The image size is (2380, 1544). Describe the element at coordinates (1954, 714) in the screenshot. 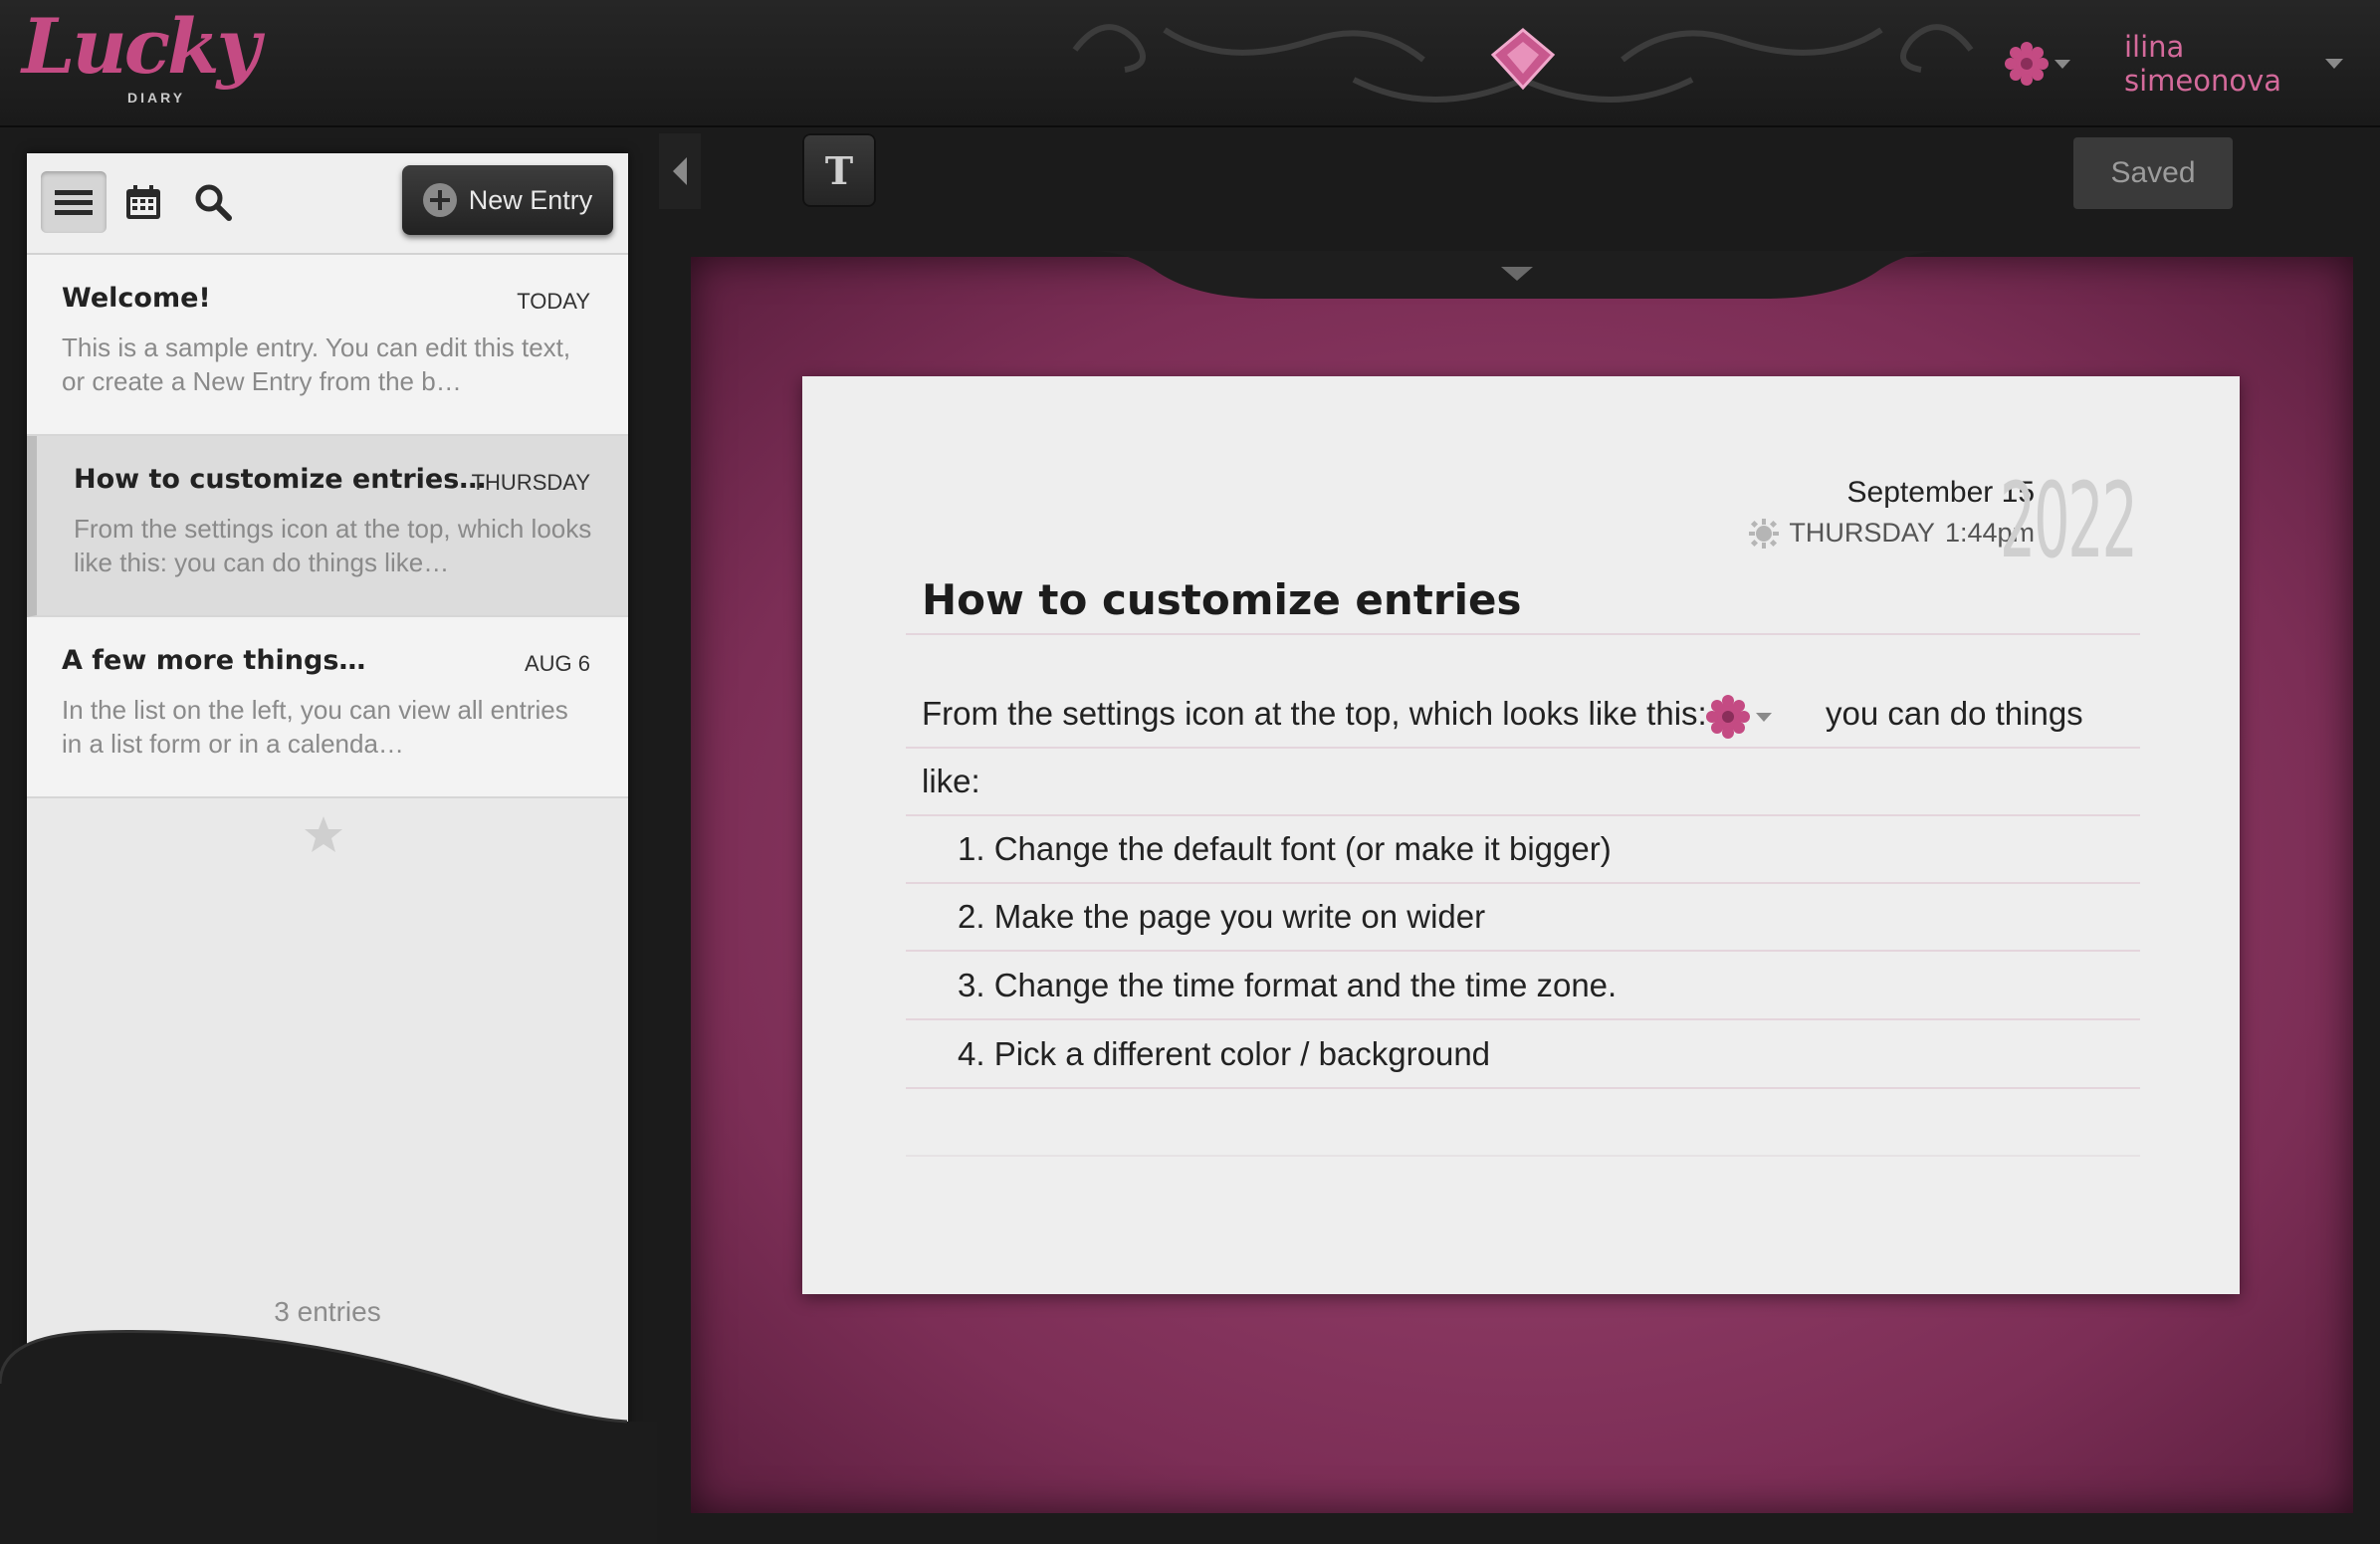

I see `entry-body-text: you can do things` at that location.